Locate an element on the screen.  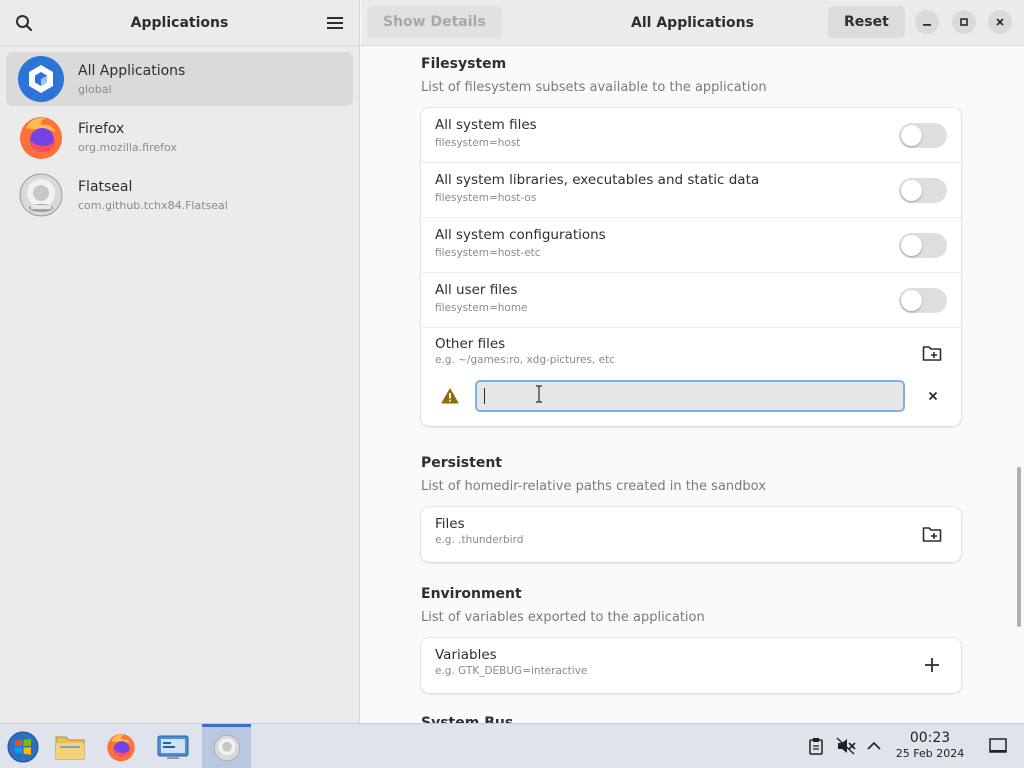
row-subtitle: filesystem=home is located at coordinates (481, 308).